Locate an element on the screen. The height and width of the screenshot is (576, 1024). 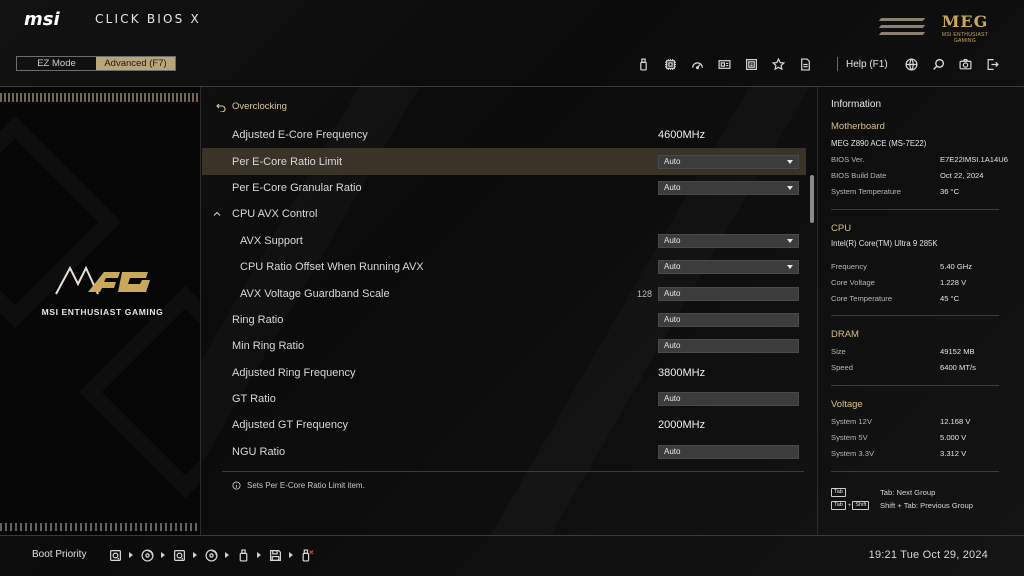
breadcrumb: Overclocking is located at coordinates (251, 106).